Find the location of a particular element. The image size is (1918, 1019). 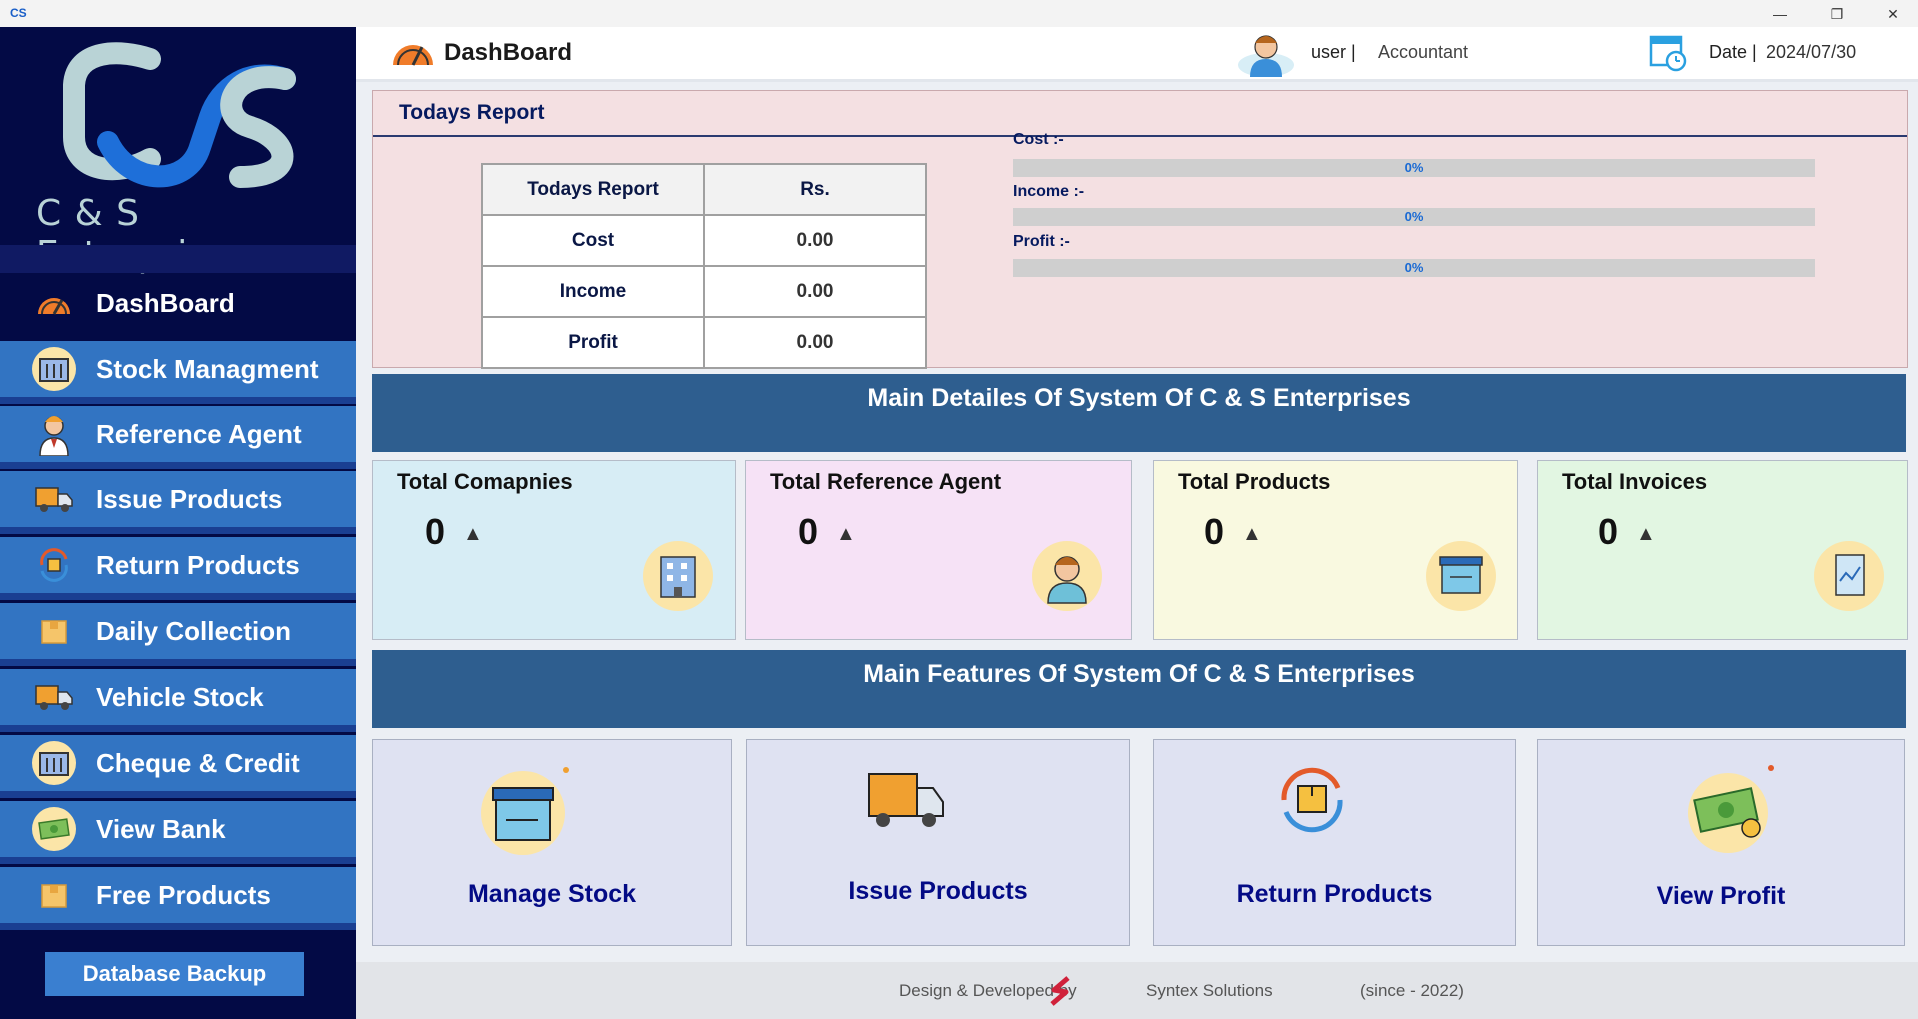

profit-bar-label: Profit :- is located at coordinates (1041, 241).